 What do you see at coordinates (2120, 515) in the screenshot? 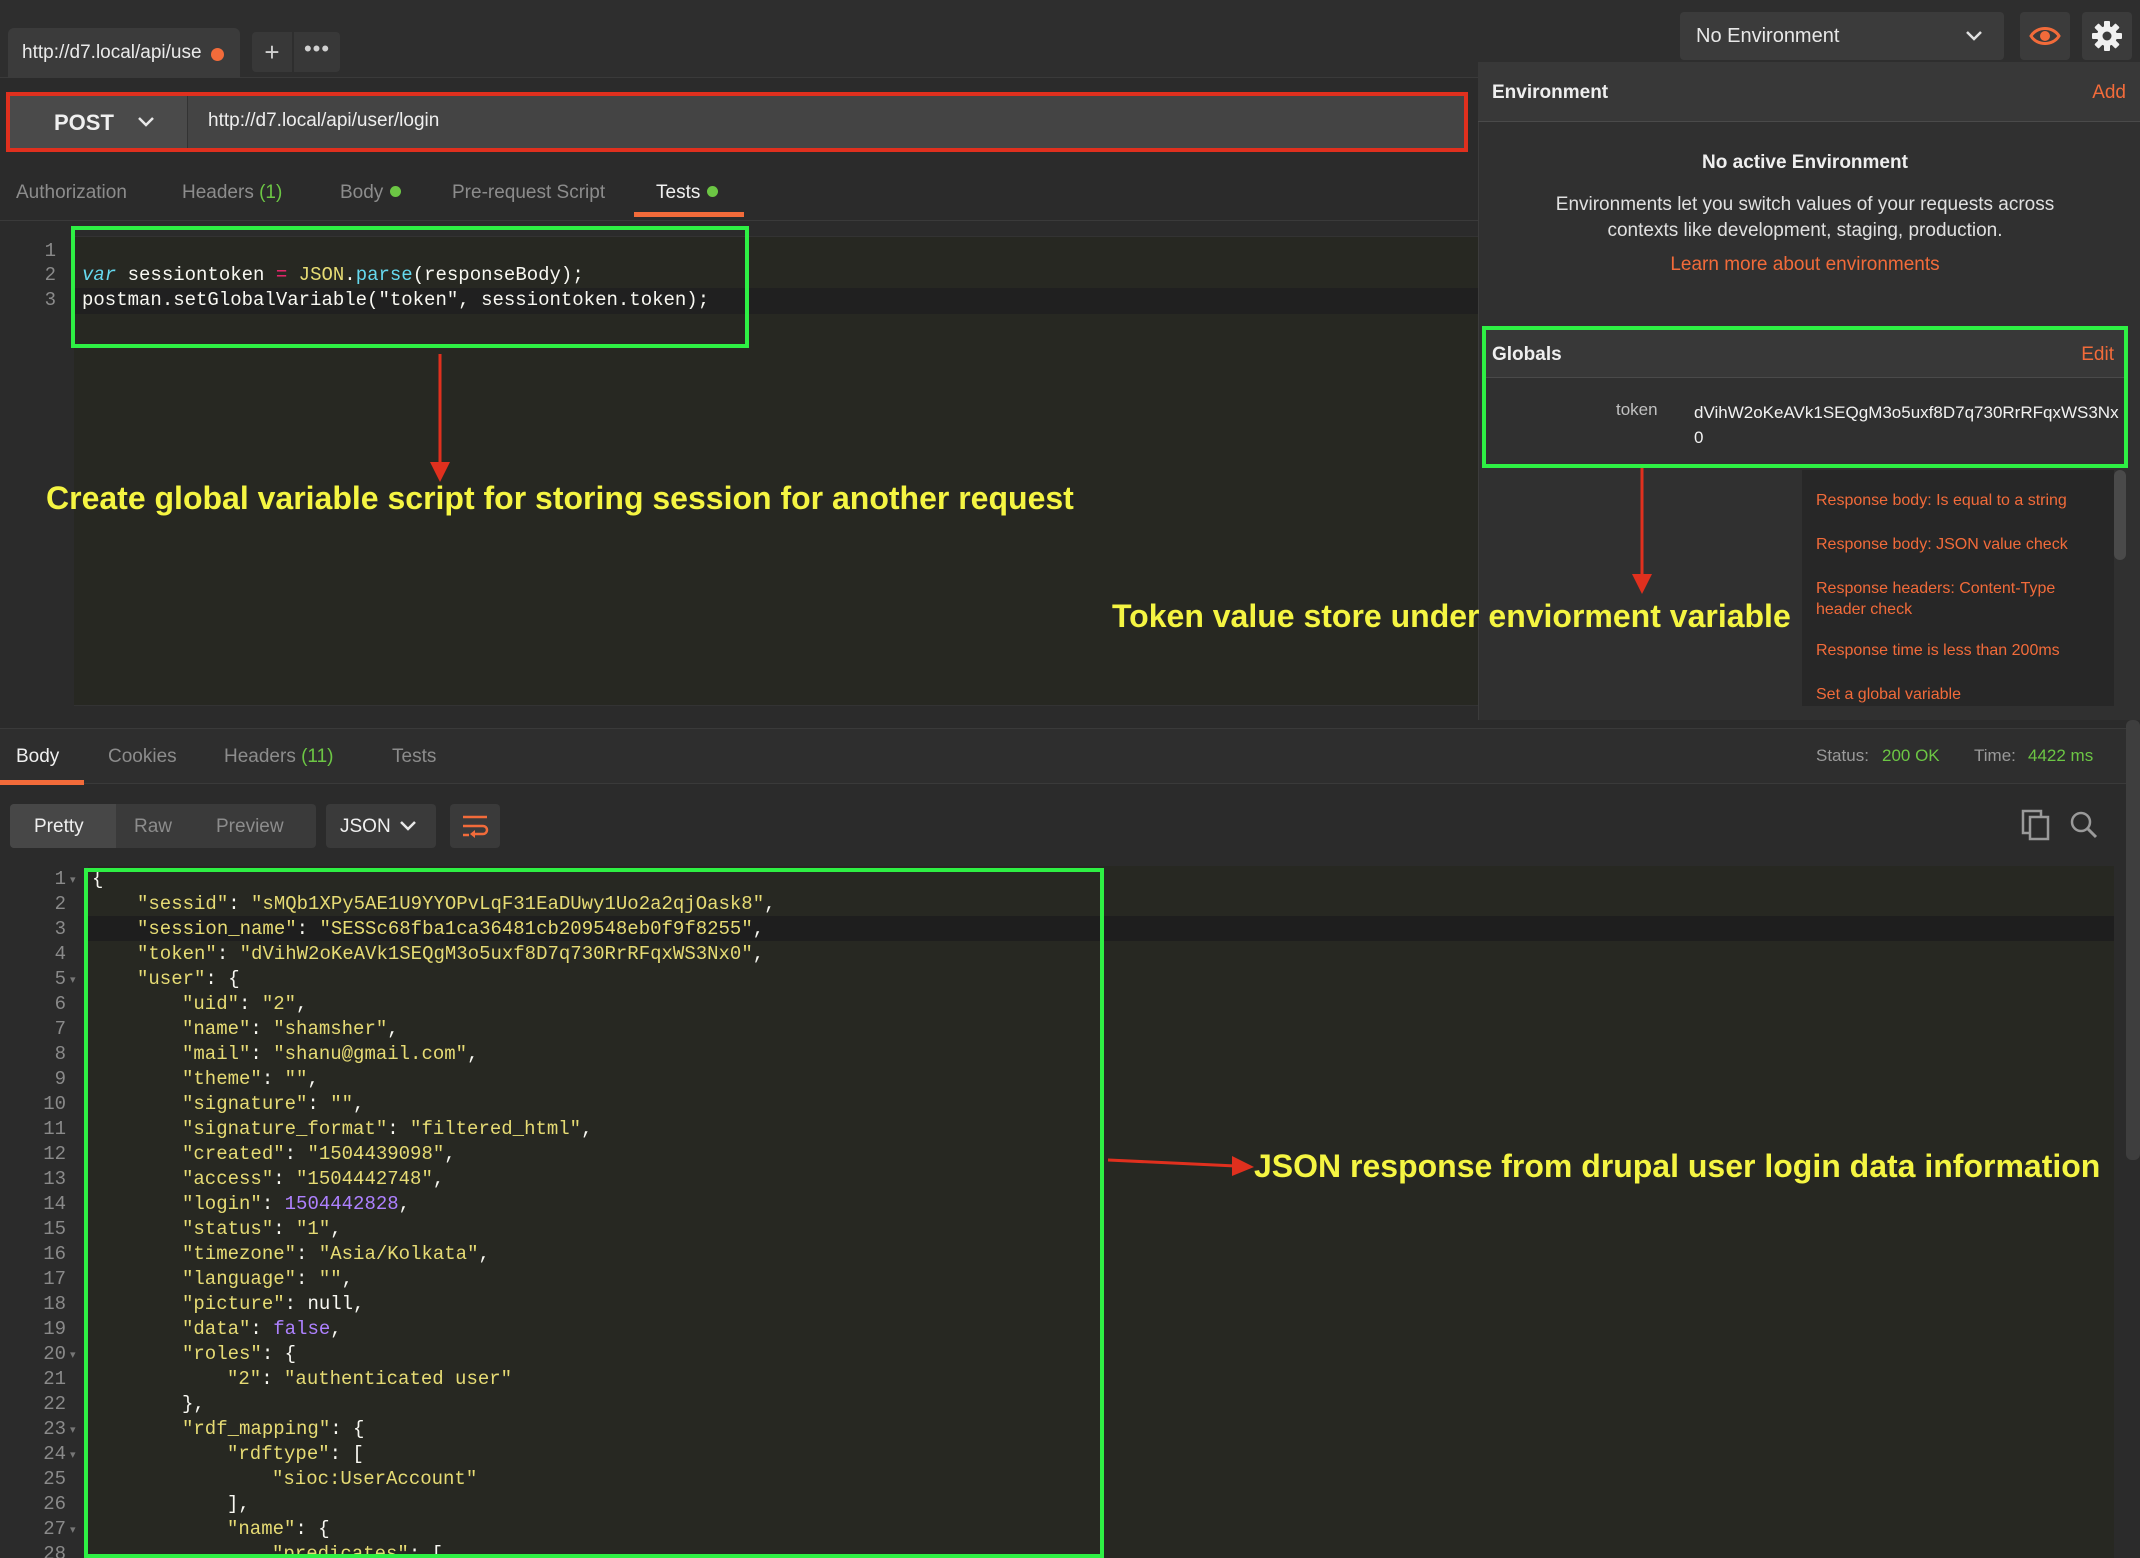
I see `snippets-scrollbar` at bounding box center [2120, 515].